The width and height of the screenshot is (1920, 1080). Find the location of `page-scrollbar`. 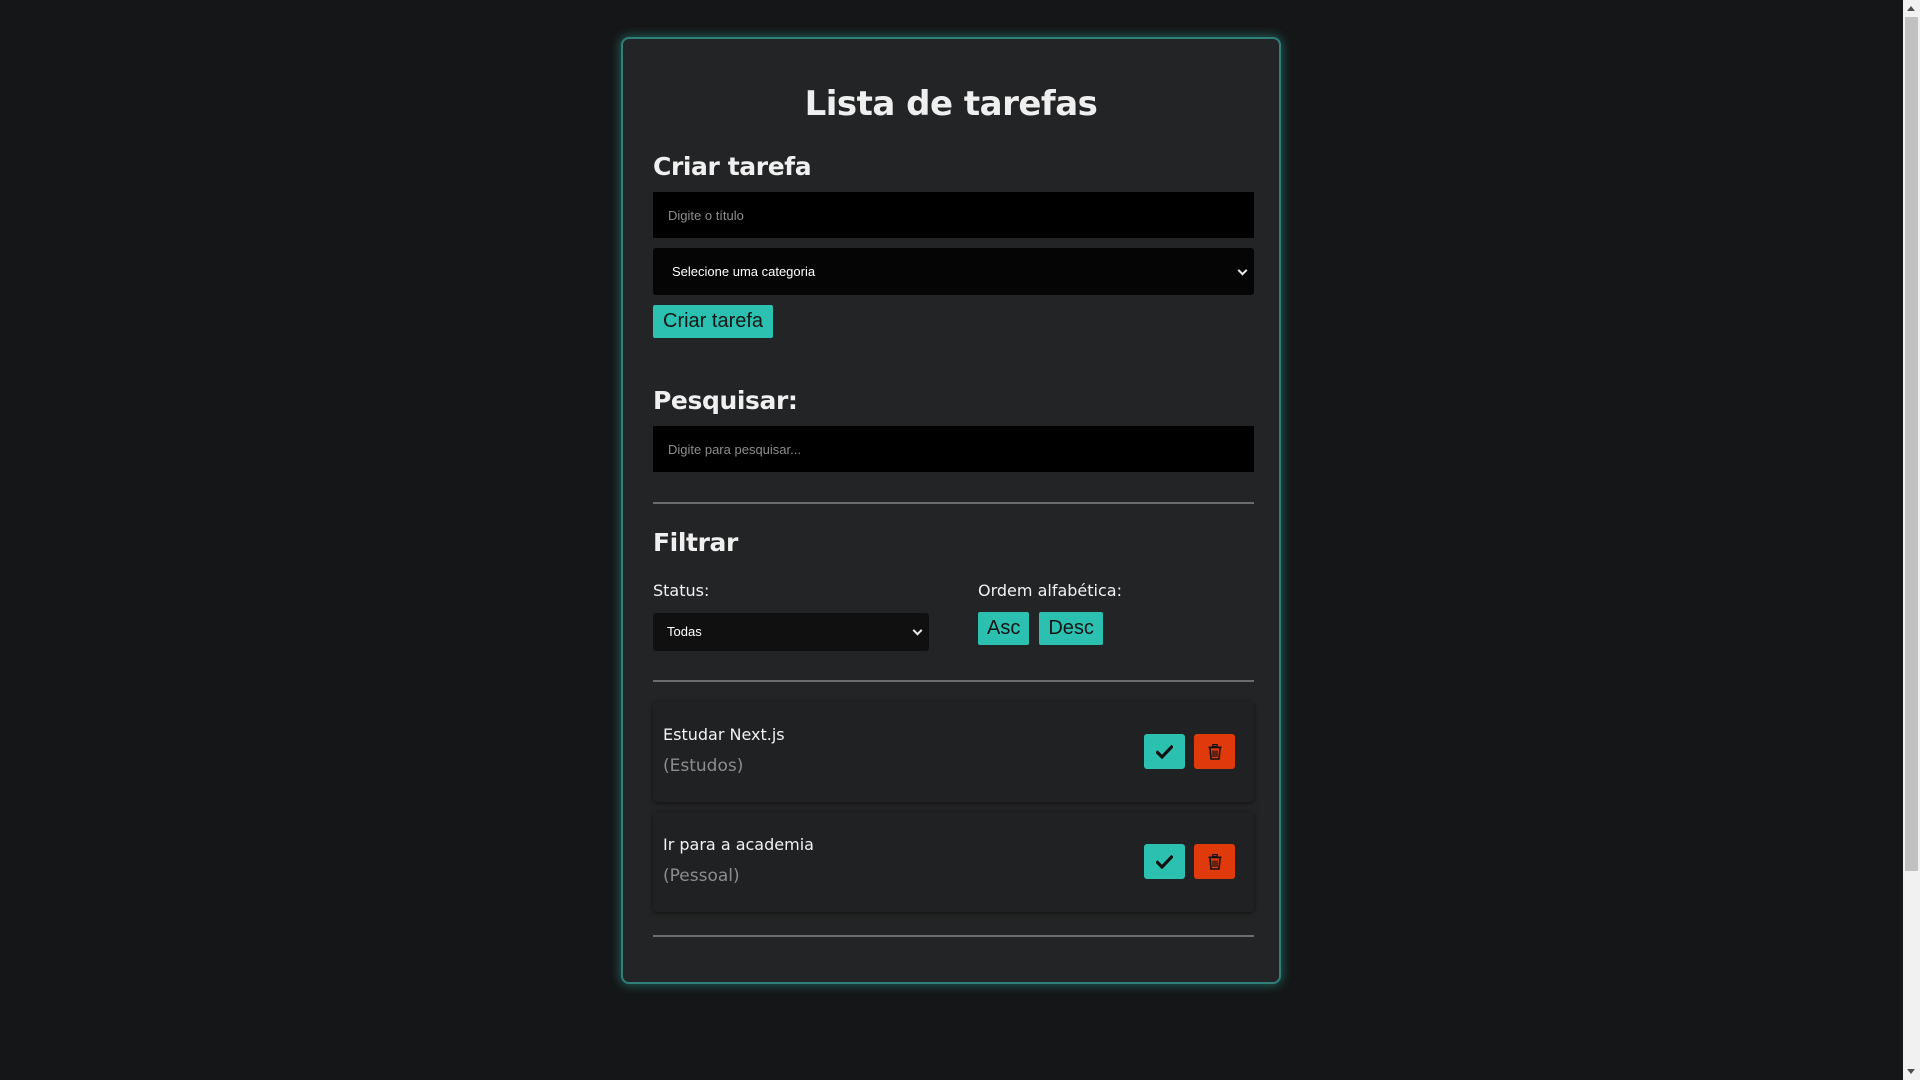

page-scrollbar is located at coordinates (1911, 540).